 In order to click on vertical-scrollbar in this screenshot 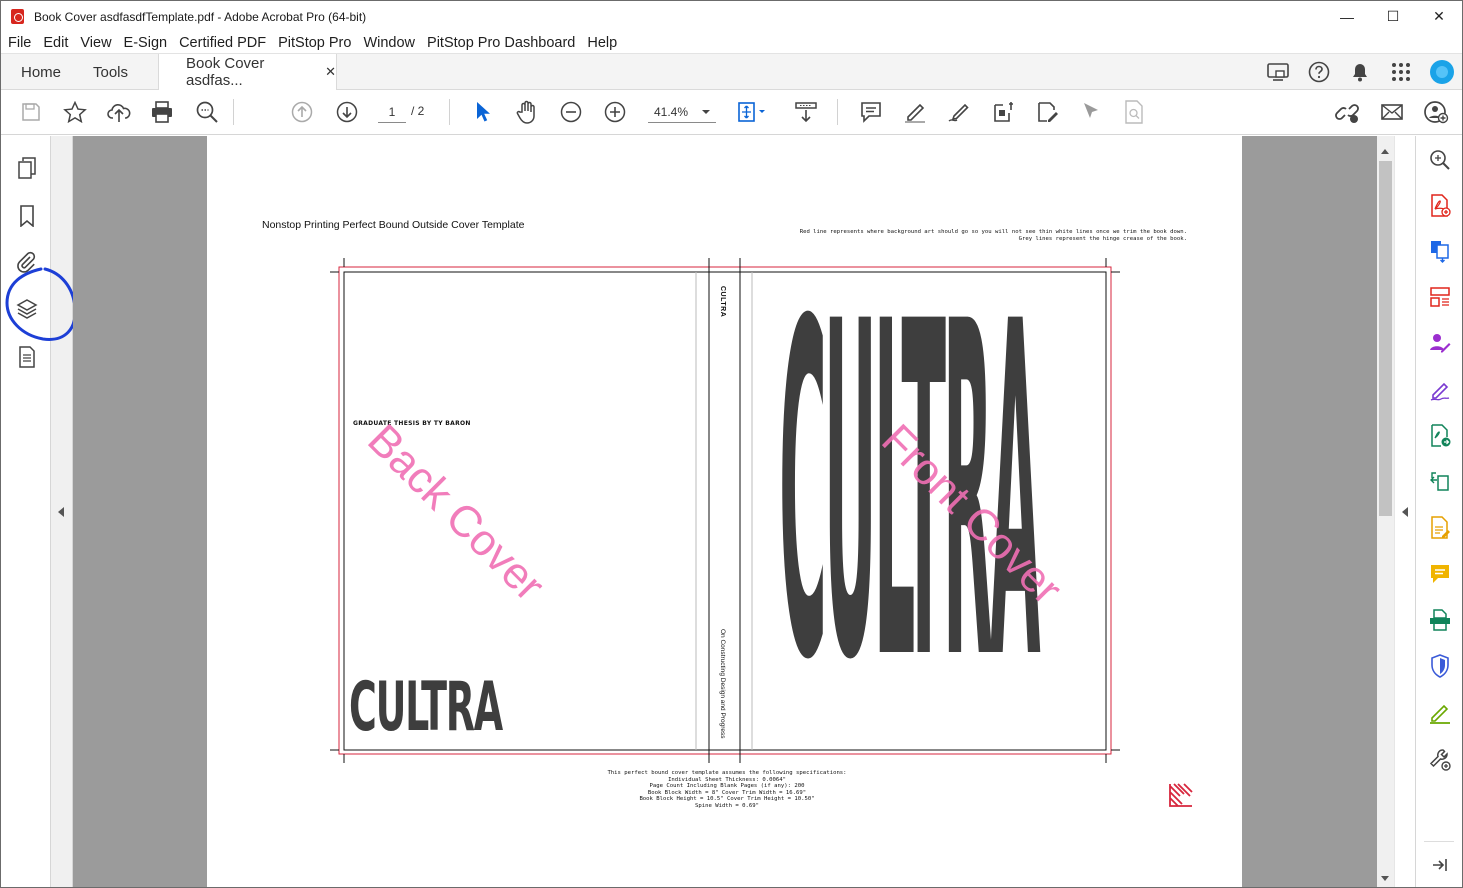, I will do `click(1385, 511)`.